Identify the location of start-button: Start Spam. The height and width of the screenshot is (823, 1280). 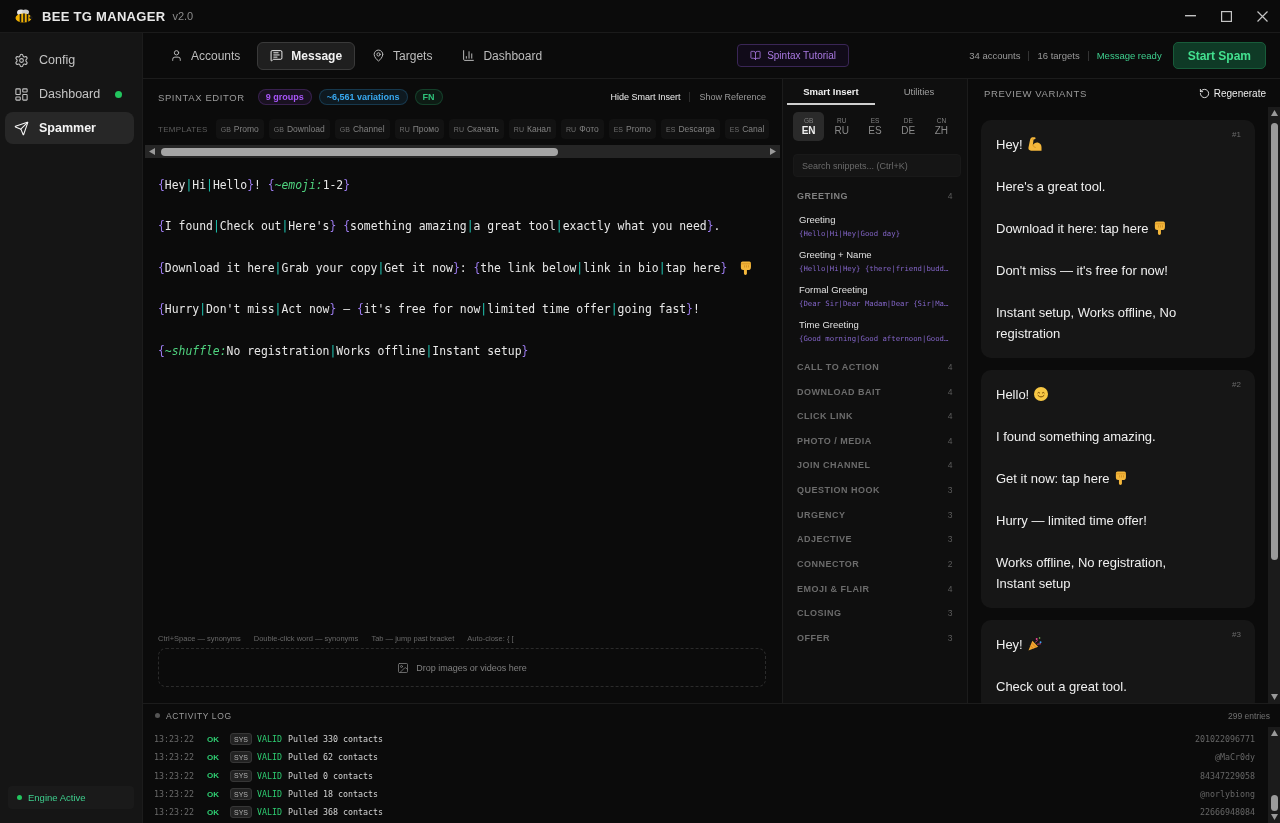
(1219, 55).